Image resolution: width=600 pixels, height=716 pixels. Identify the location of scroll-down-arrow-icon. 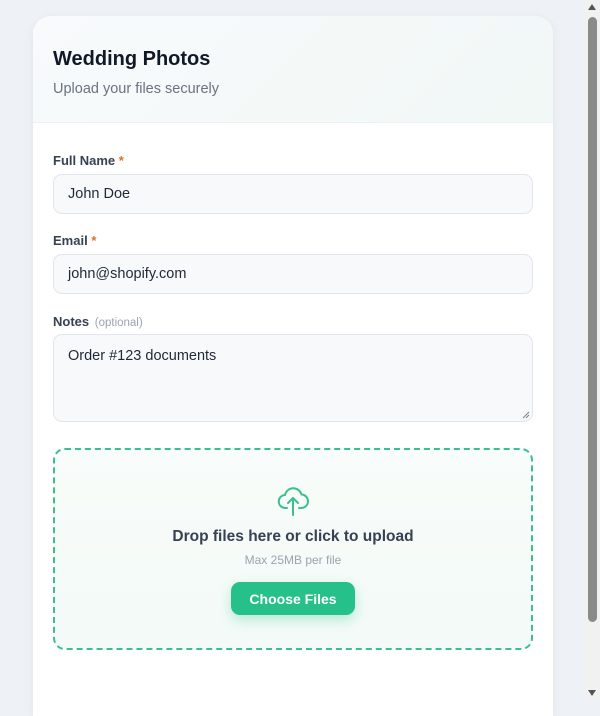
(592, 693).